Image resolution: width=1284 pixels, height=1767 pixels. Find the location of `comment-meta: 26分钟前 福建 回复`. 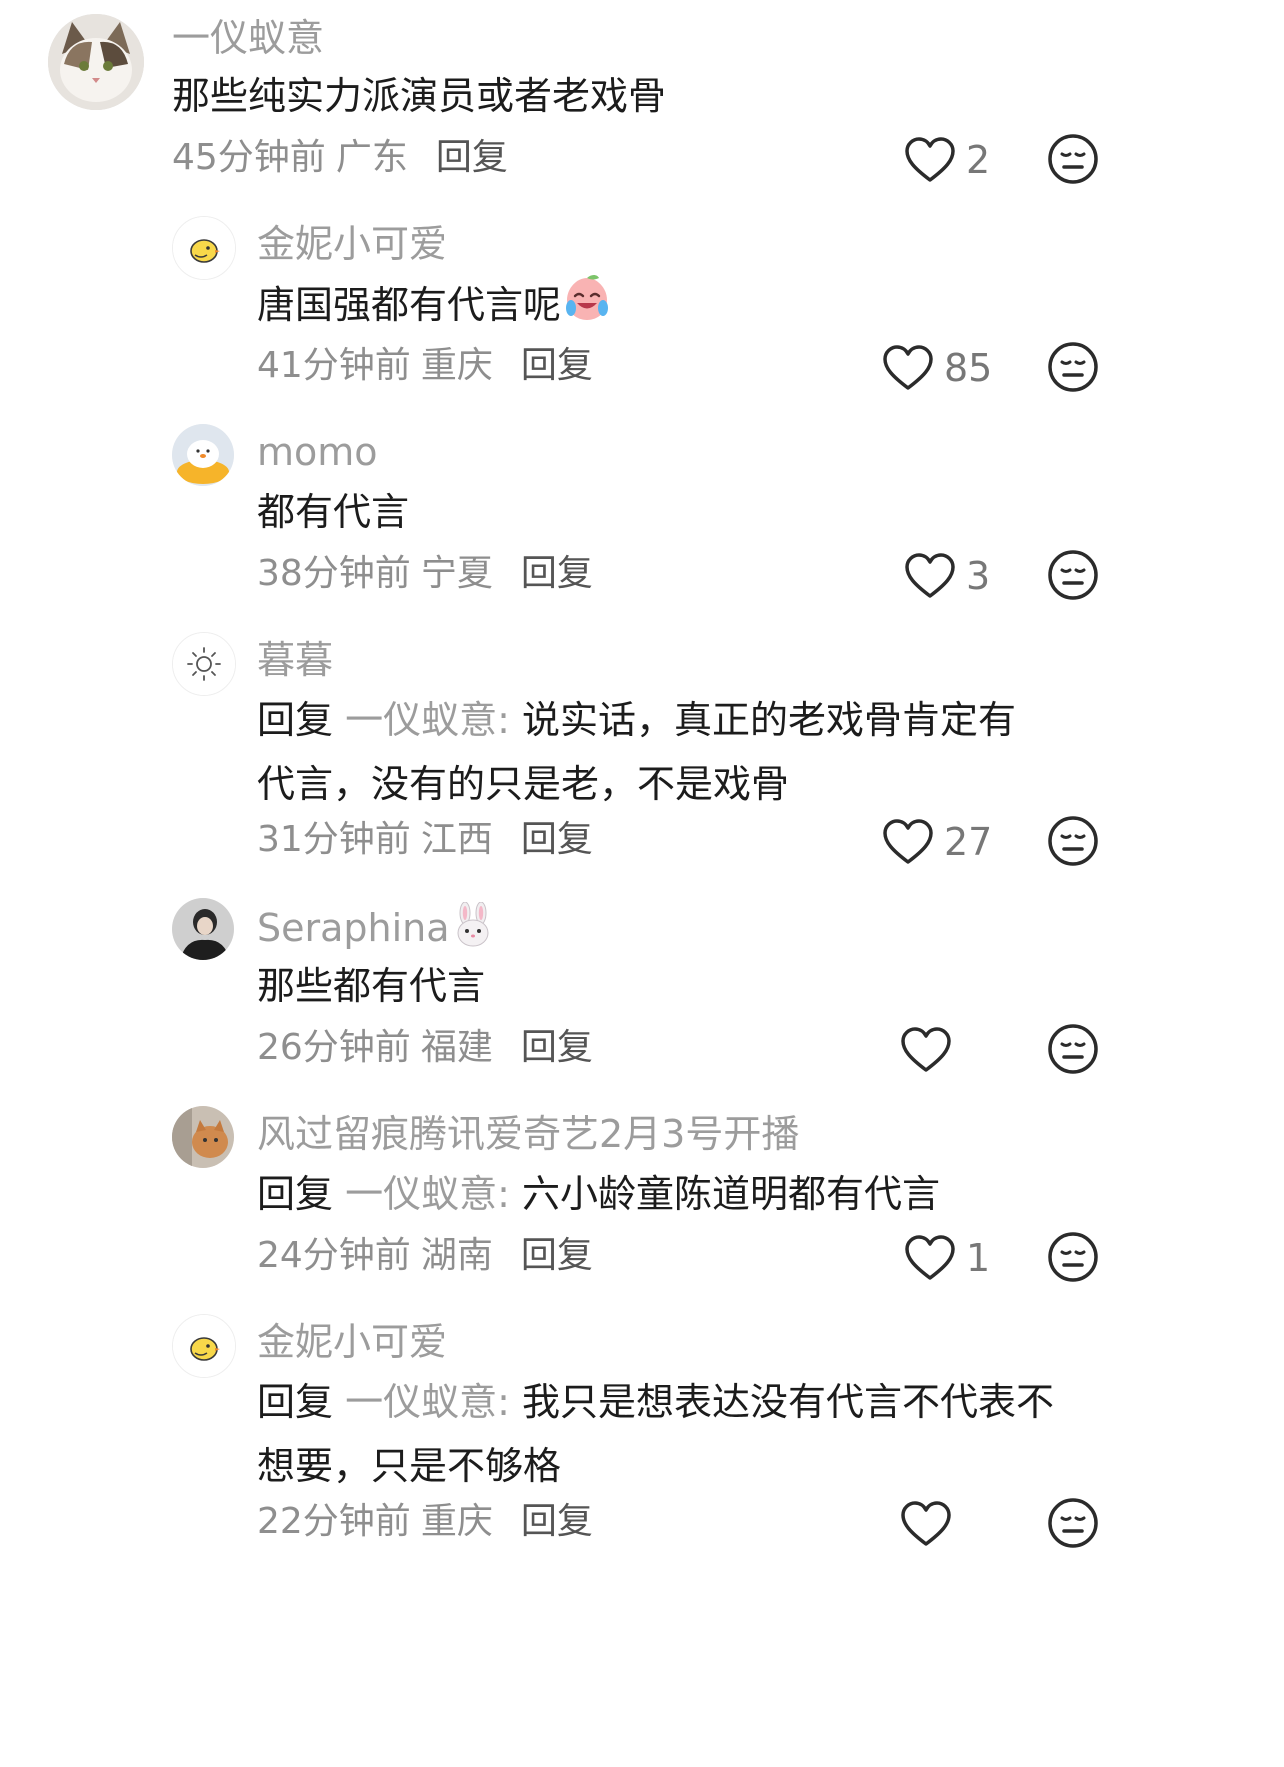

comment-meta: 26分钟前 福建 回复 is located at coordinates (425, 1048).